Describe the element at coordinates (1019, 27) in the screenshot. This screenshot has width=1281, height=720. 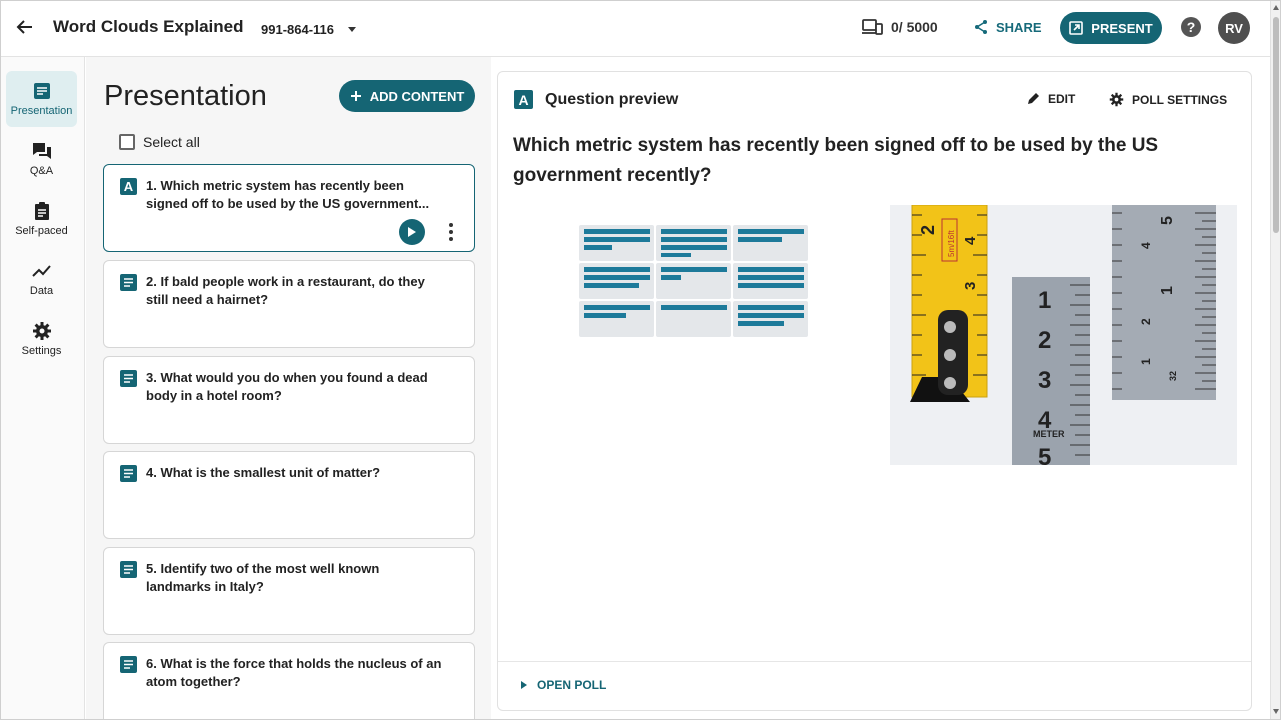
I see `share-label: SHARE` at that location.